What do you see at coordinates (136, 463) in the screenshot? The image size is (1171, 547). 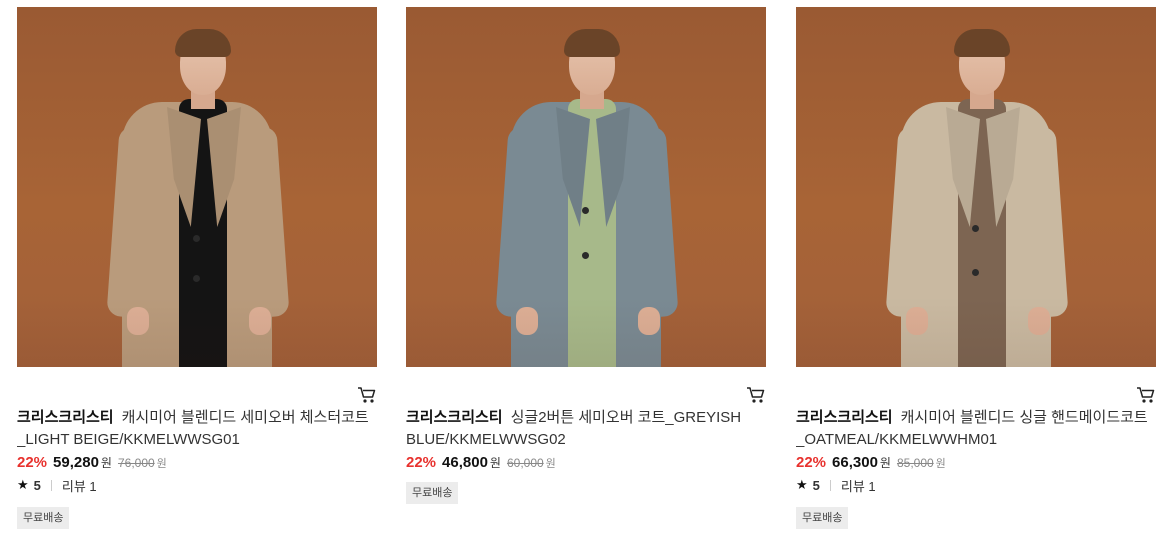 I see `original-price: 76,000` at bounding box center [136, 463].